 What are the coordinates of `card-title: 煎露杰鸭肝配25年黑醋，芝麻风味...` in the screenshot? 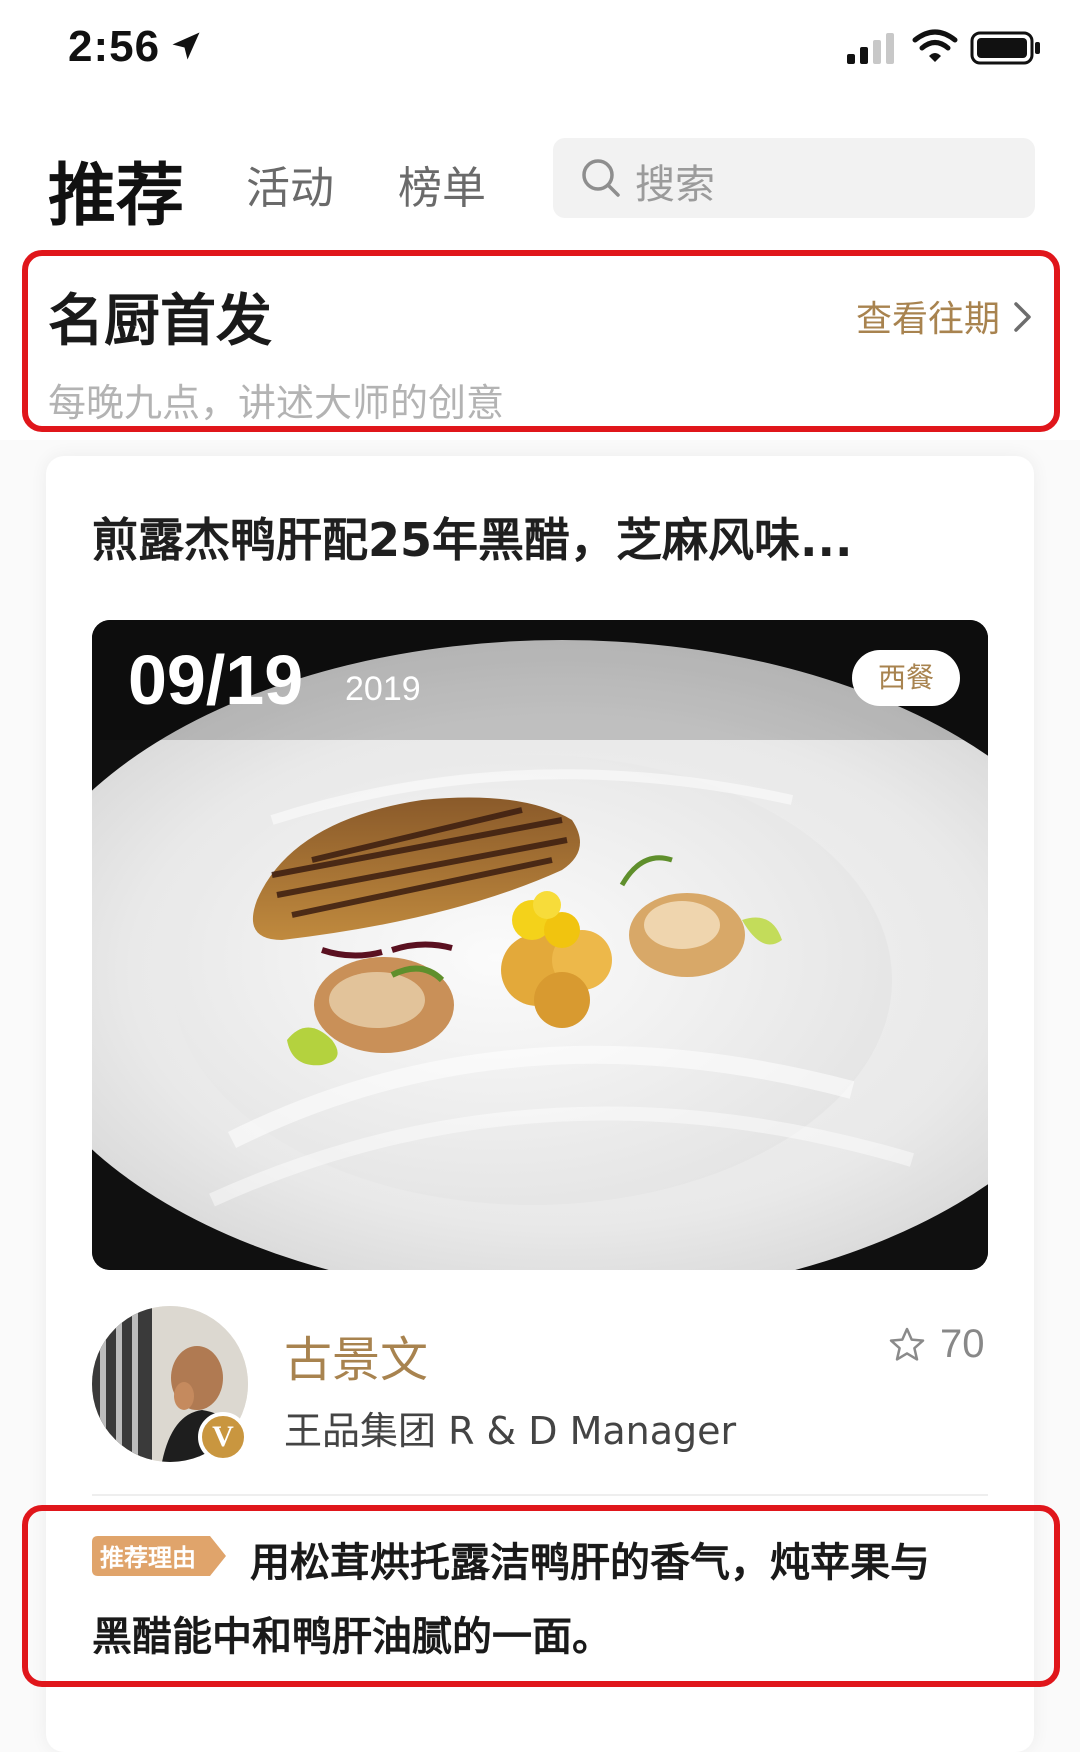 It's located at (532, 537).